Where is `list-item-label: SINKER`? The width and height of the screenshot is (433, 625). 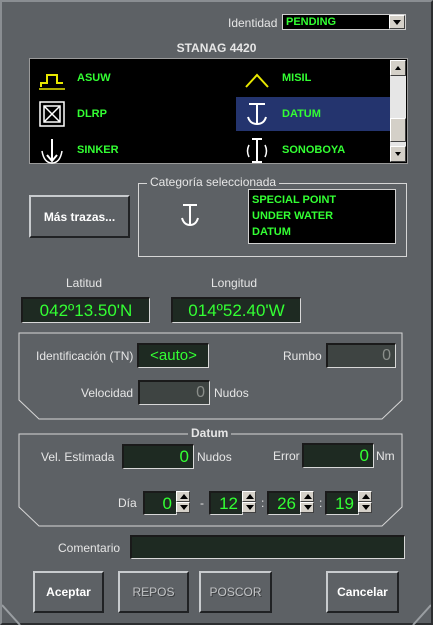 list-item-label: SINKER is located at coordinates (98, 150).